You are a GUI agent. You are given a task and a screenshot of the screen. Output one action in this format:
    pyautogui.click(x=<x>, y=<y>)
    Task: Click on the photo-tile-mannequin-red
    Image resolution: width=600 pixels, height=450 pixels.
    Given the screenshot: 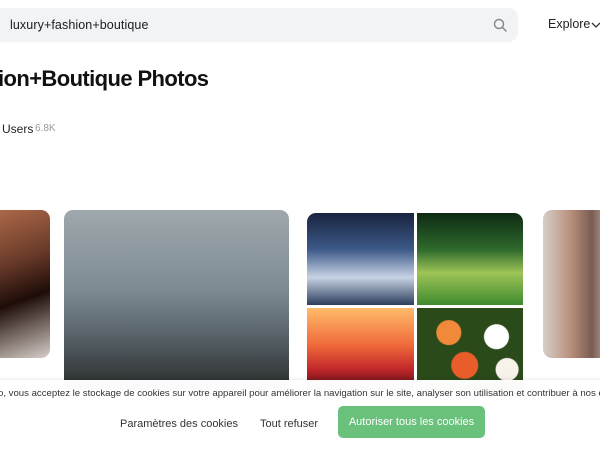 What is the action you would take?
    pyautogui.click(x=25, y=284)
    